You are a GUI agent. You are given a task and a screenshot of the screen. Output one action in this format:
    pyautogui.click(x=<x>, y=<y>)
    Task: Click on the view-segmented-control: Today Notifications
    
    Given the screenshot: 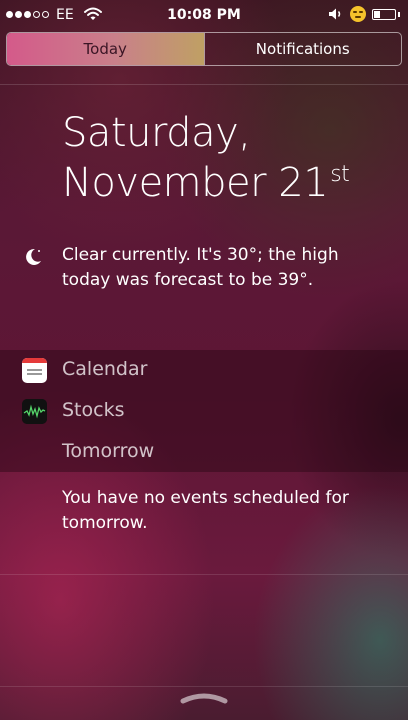 What is the action you would take?
    pyautogui.click(x=204, y=49)
    